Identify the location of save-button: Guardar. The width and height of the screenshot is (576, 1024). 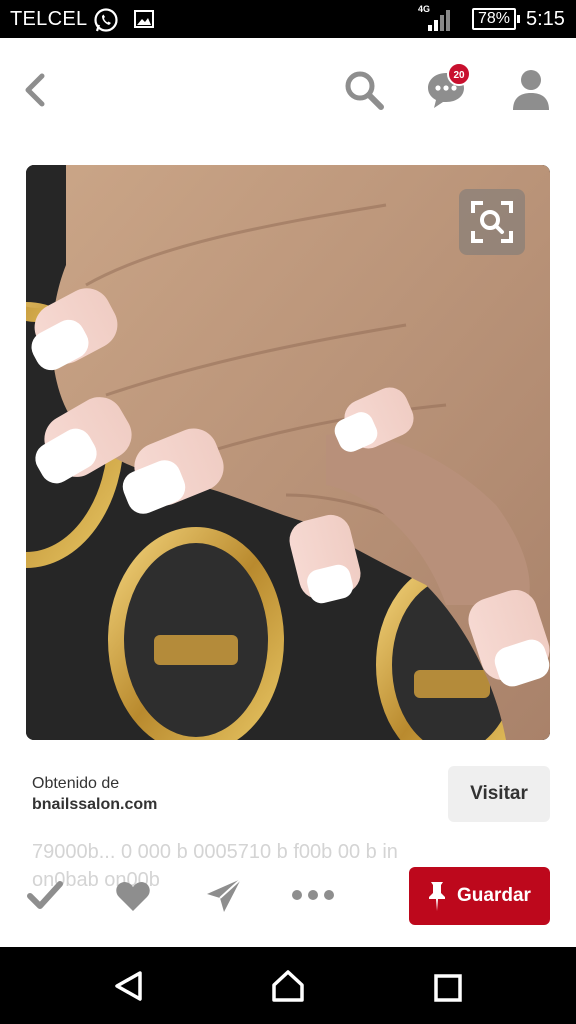
(479, 896).